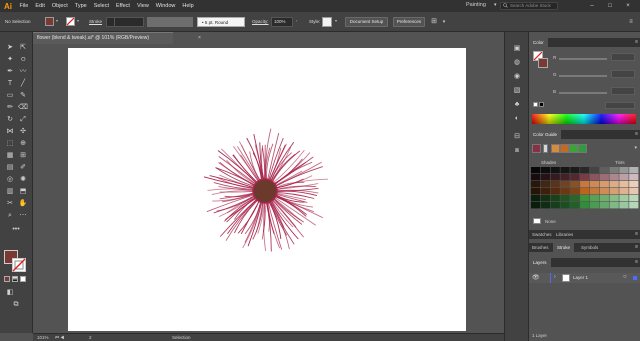 Image resolution: width=640 pixels, height=341 pixels. I want to click on lasso-icon: ഠ, so click(23, 60).